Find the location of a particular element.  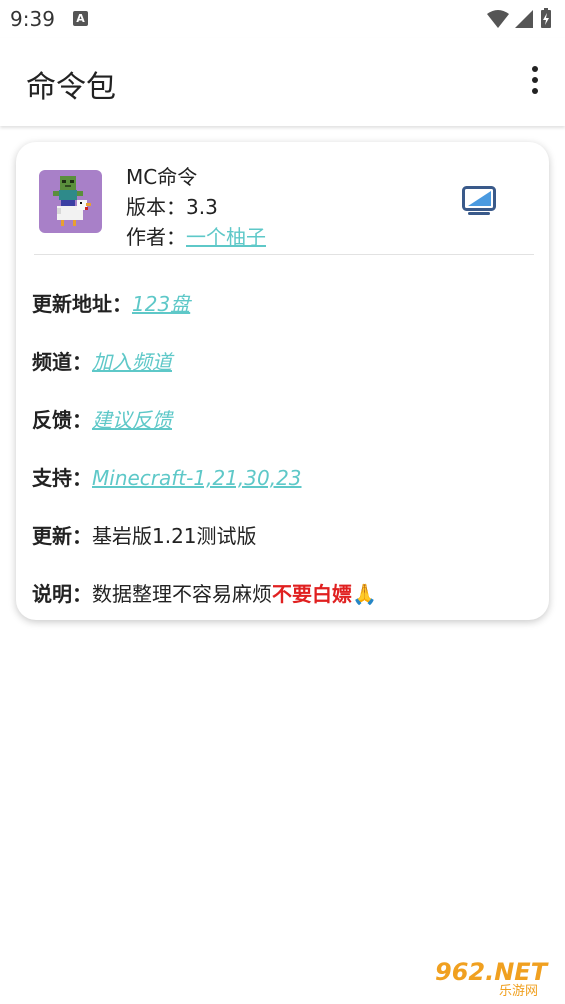

watermark-text: 962.NET is located at coordinates (492, 972).